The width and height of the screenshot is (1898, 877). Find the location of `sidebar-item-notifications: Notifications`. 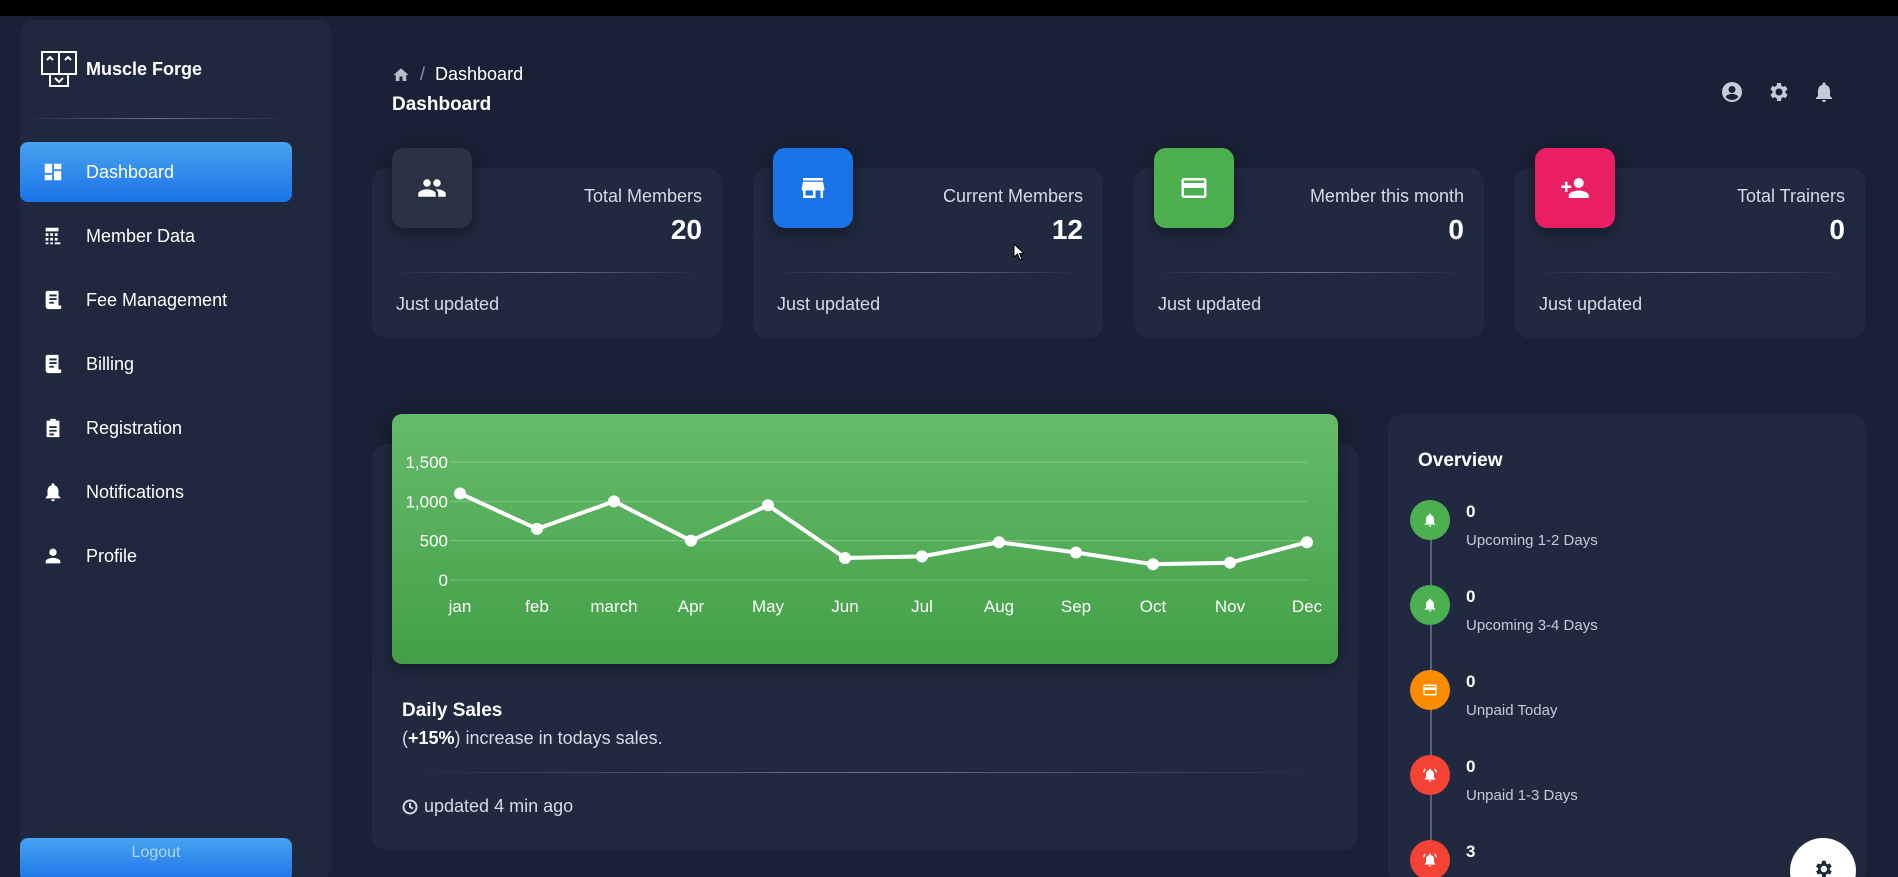

sidebar-item-notifications: Notifications is located at coordinates (156, 492).